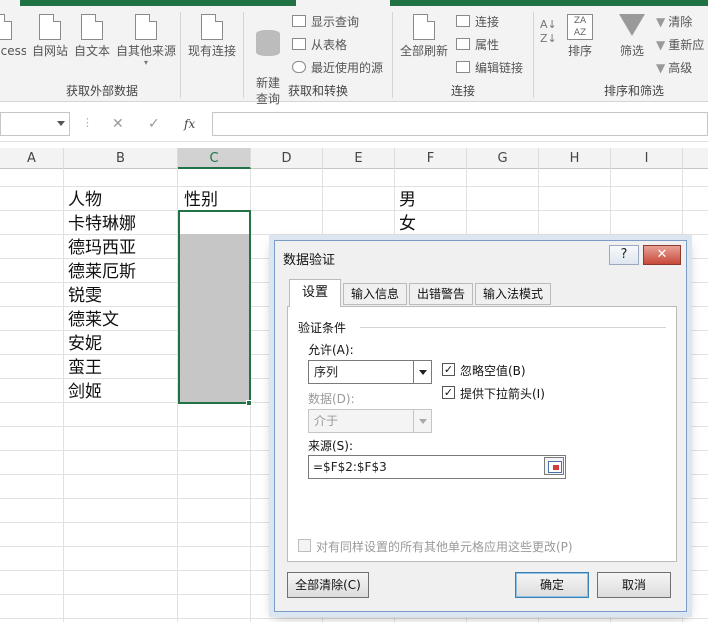 This screenshot has height=622, width=708. I want to click on cell-b7: 安妮, so click(85, 344).